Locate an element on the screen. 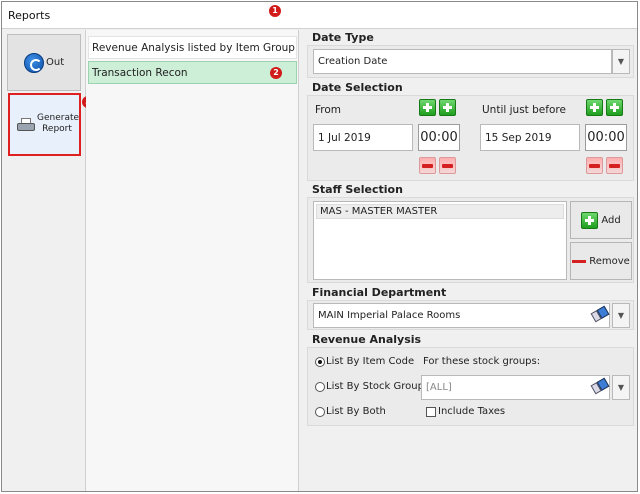 The height and width of the screenshot is (494, 640). stock-groups-dropdown-button: ▼ is located at coordinates (621, 387).